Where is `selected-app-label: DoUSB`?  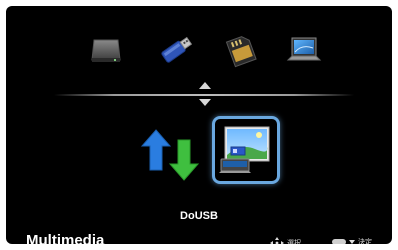 selected-app-label: DoUSB is located at coordinates (199, 216).